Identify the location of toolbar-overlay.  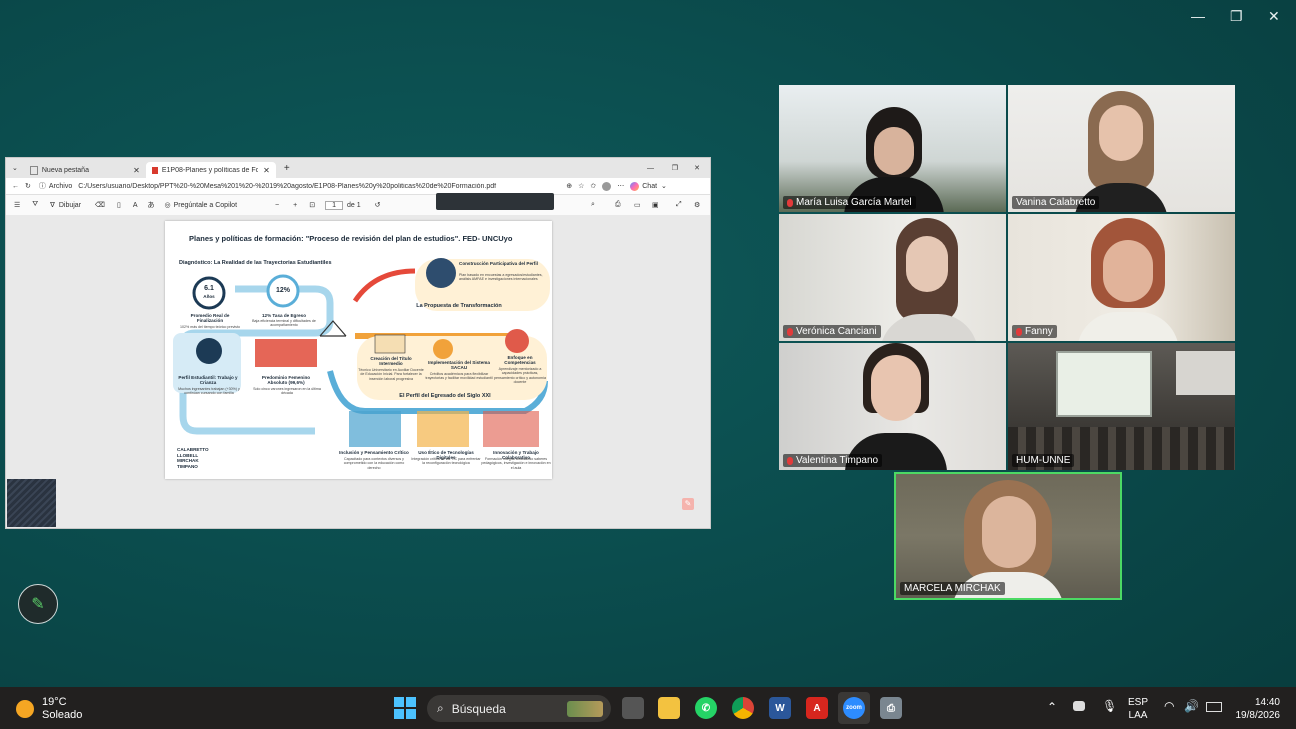
(495, 201).